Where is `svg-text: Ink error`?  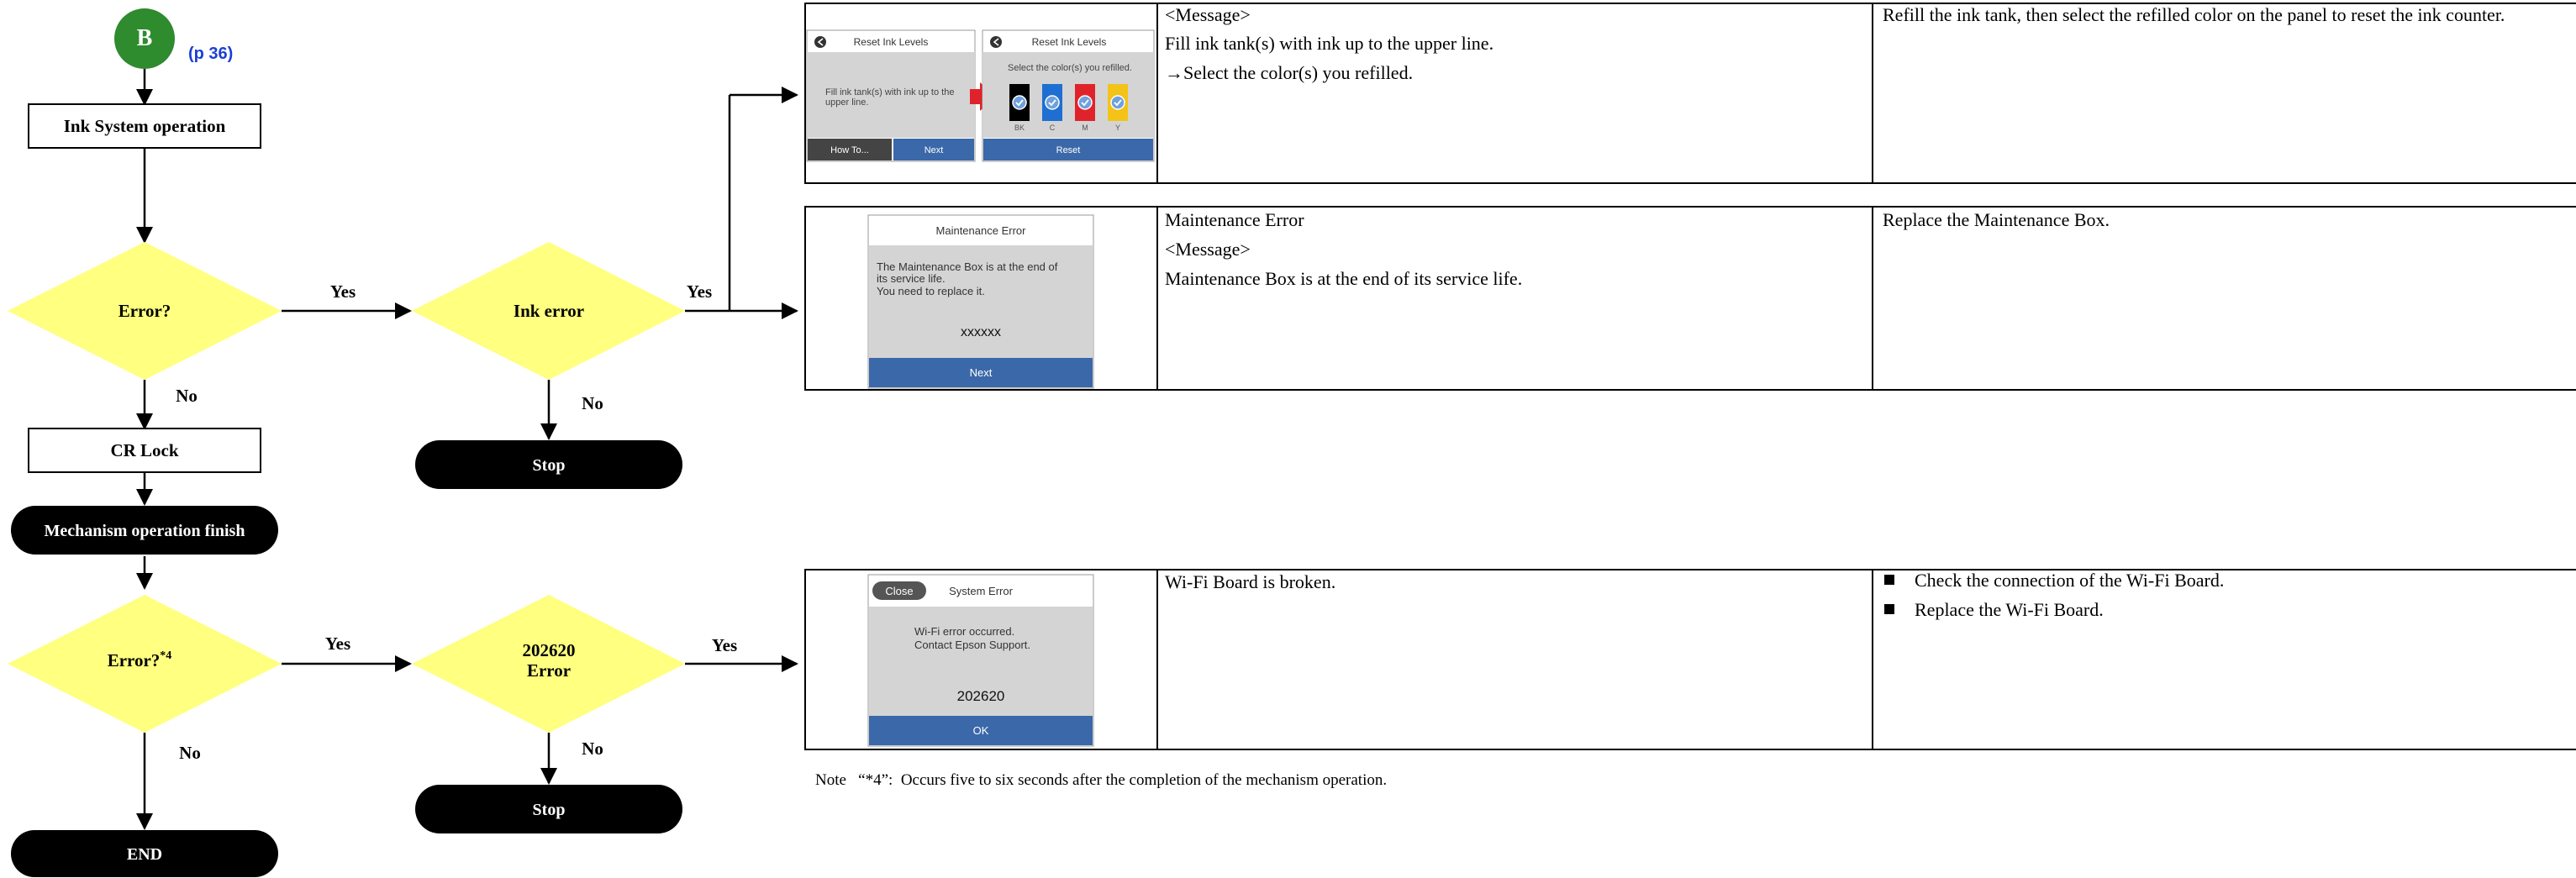
svg-text: Ink error is located at coordinates (549, 311).